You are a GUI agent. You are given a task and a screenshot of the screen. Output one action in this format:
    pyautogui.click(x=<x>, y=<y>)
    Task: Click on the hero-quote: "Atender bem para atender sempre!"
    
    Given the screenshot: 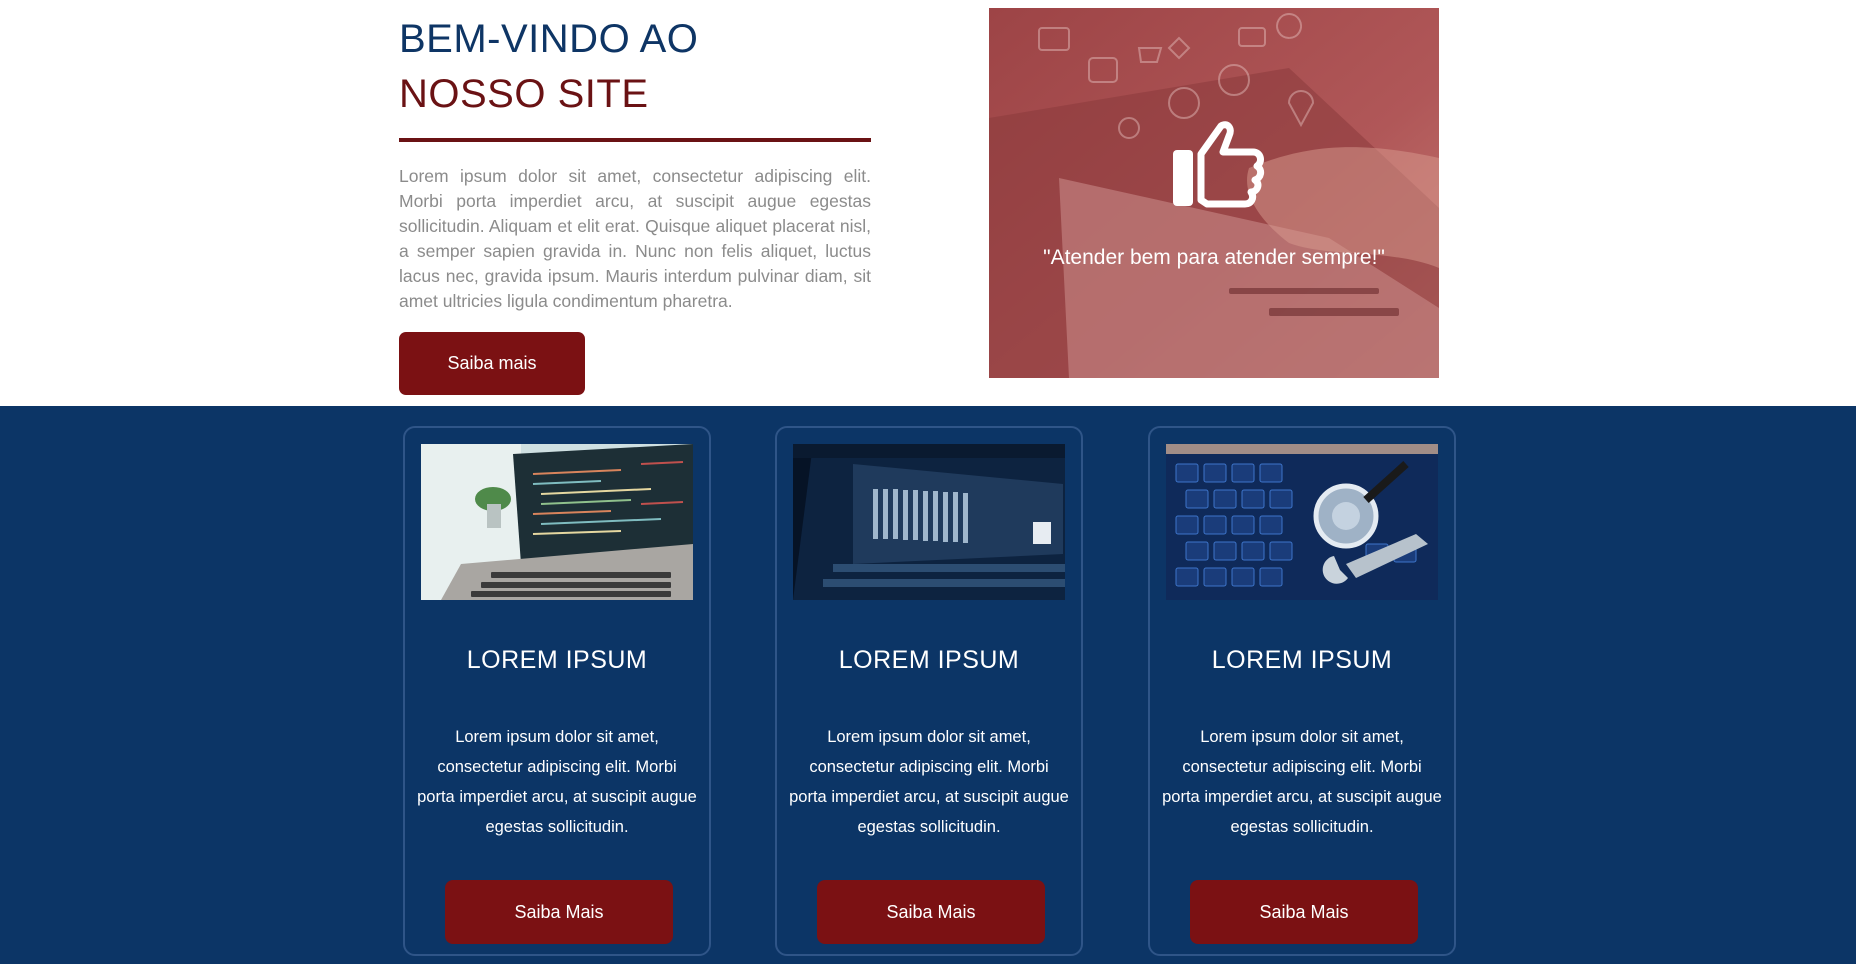 What is the action you would take?
    pyautogui.click(x=1214, y=257)
    